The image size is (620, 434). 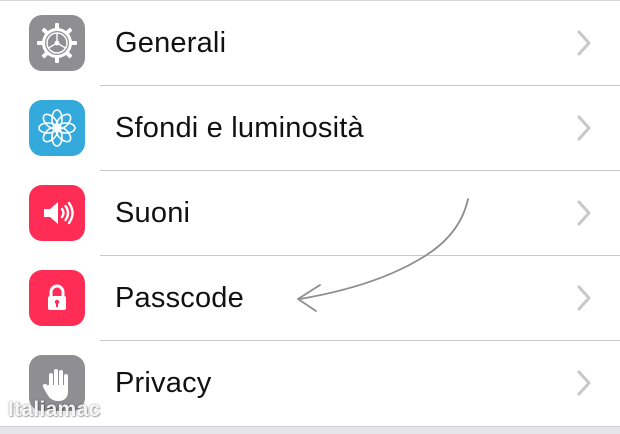 I want to click on watermark: Italiamac, so click(x=54, y=409).